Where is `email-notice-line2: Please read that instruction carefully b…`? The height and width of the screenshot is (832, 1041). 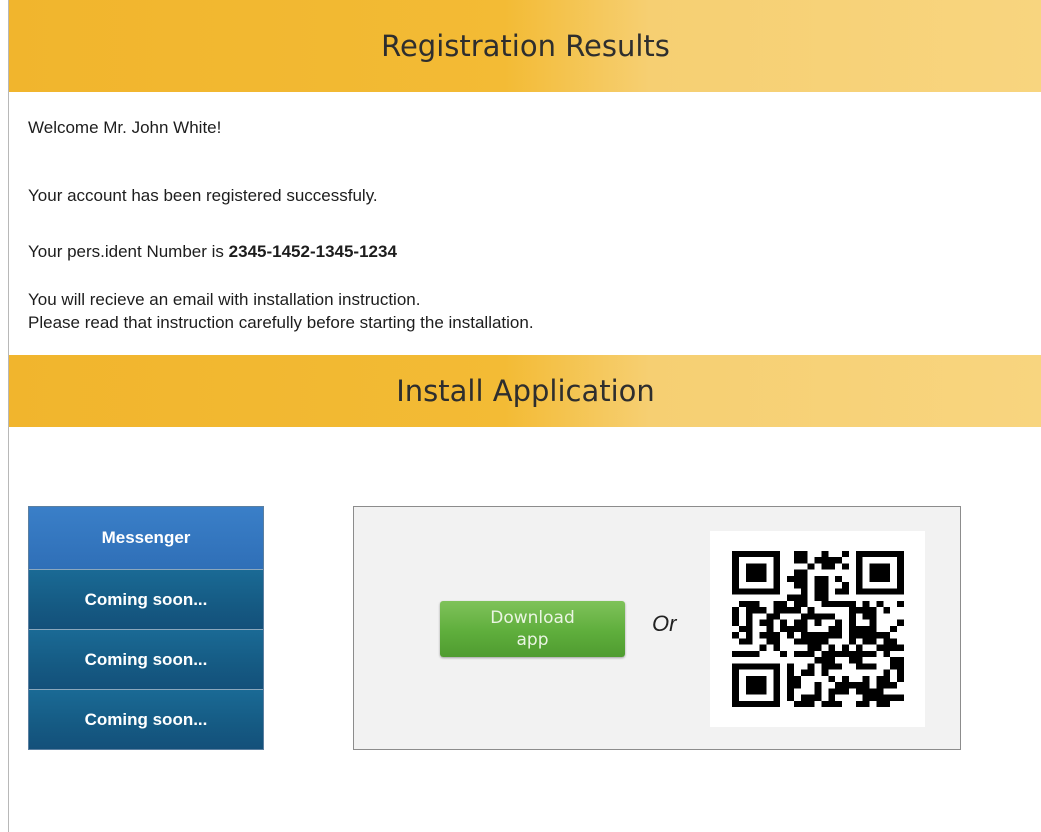 email-notice-line2: Please read that instruction carefully b… is located at coordinates (281, 322).